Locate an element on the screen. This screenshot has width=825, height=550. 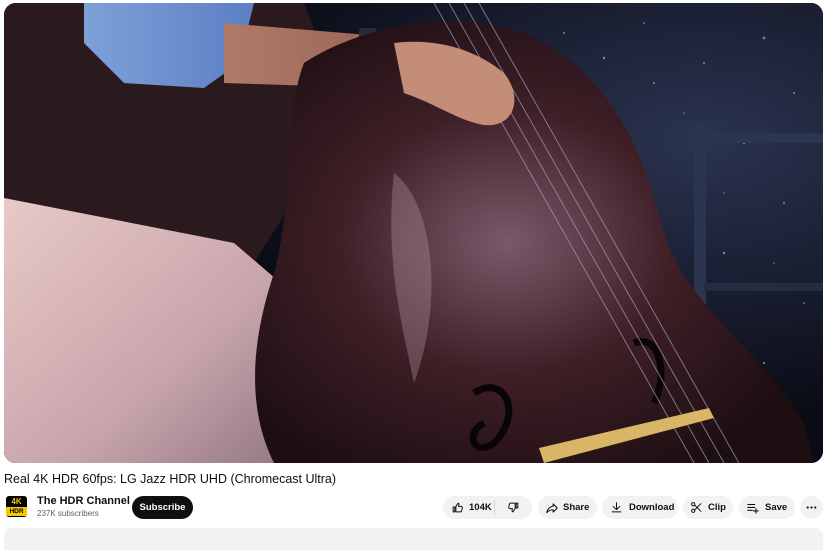
download-label: Download is located at coordinates (652, 507).